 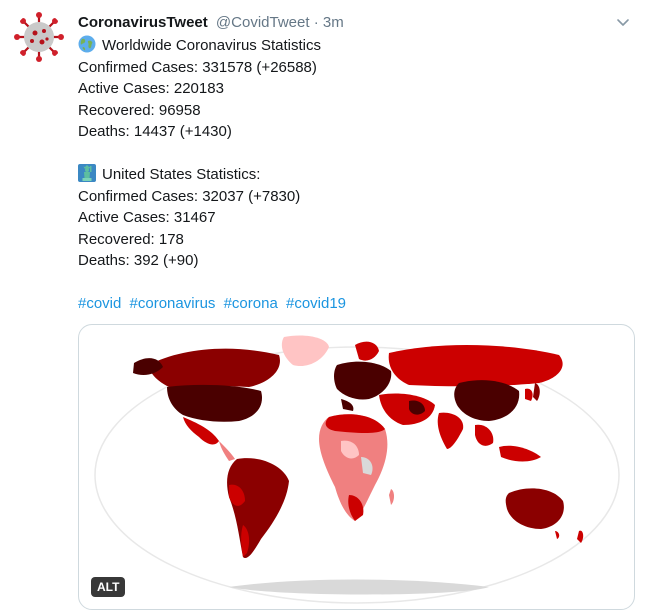 What do you see at coordinates (353, 23) in the screenshot?
I see `tweet-header: CoronavirusTweet @CovidTweet · 3m` at bounding box center [353, 23].